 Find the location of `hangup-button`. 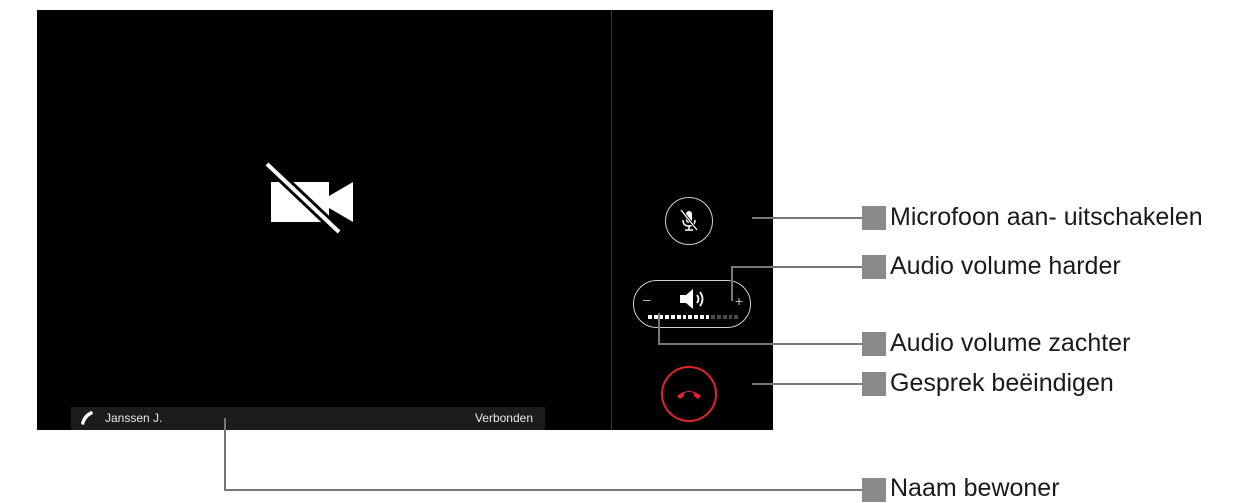

hangup-button is located at coordinates (689, 394).